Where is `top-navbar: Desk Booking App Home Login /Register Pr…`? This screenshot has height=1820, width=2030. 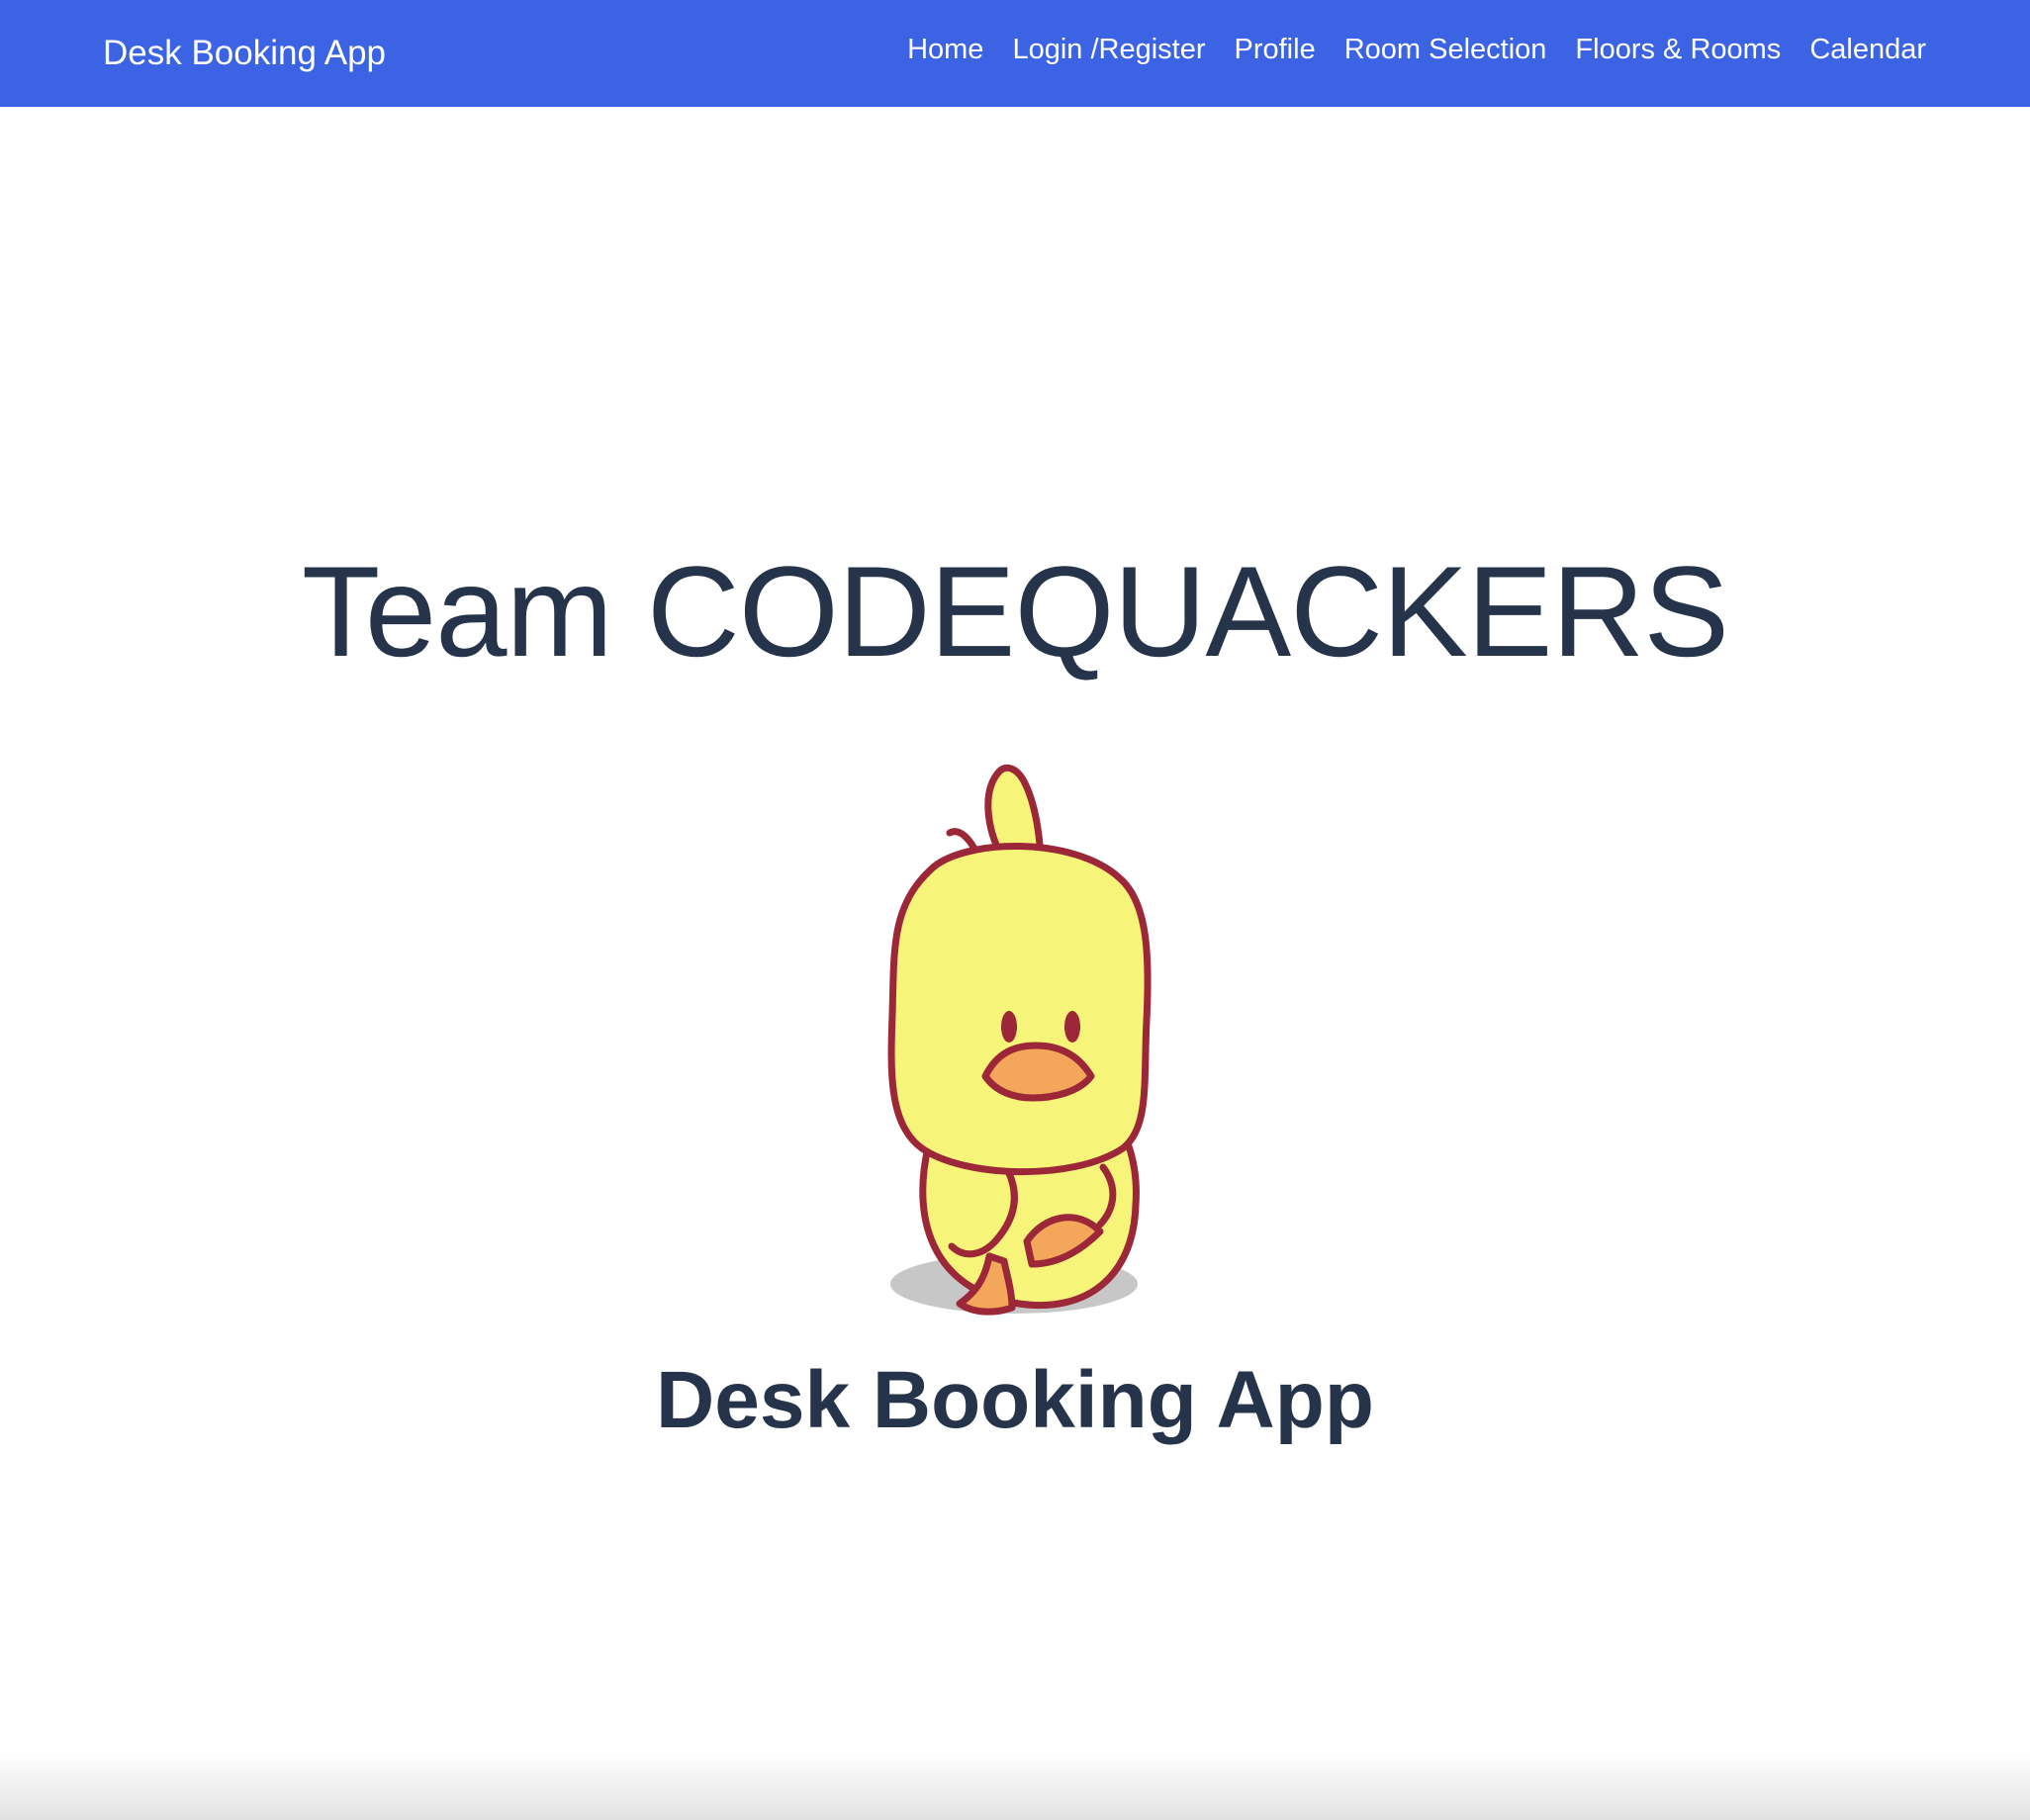
top-navbar: Desk Booking App Home Login /Register Pr… is located at coordinates (1015, 53).